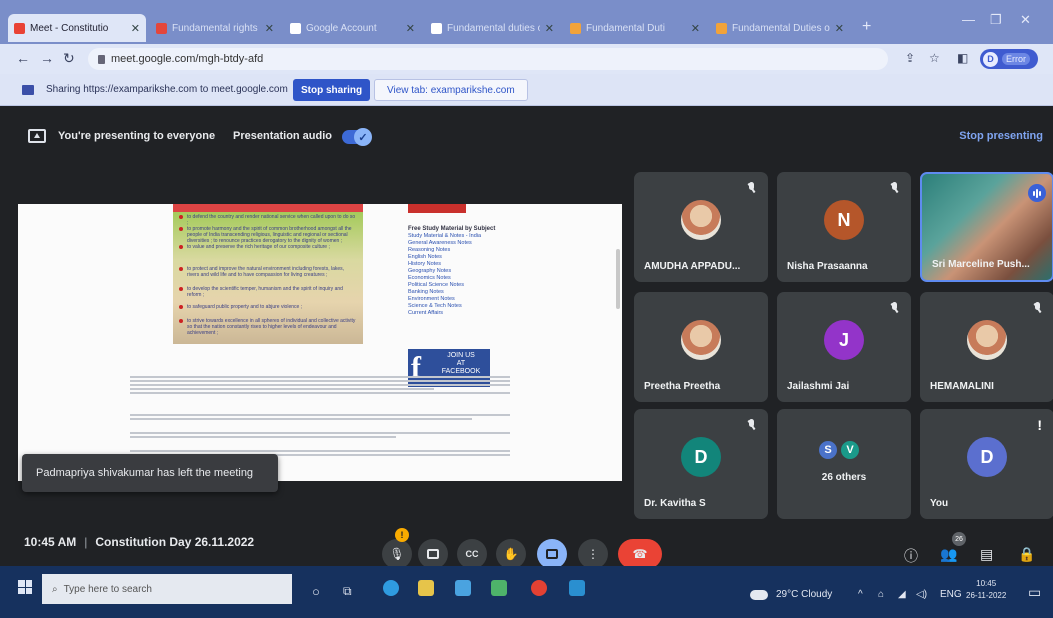 Image resolution: width=1053 pixels, height=618 pixels. I want to click on scrollbar, so click(618, 279).